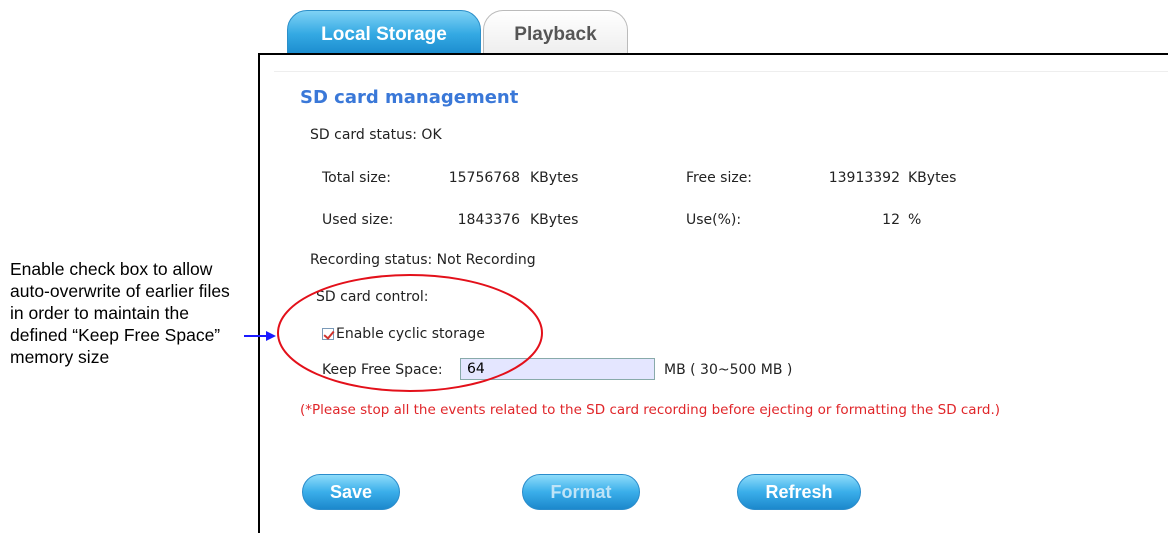 The image size is (1168, 533). Describe the element at coordinates (557, 369) in the screenshot. I see `keep-free-space-input` at that location.